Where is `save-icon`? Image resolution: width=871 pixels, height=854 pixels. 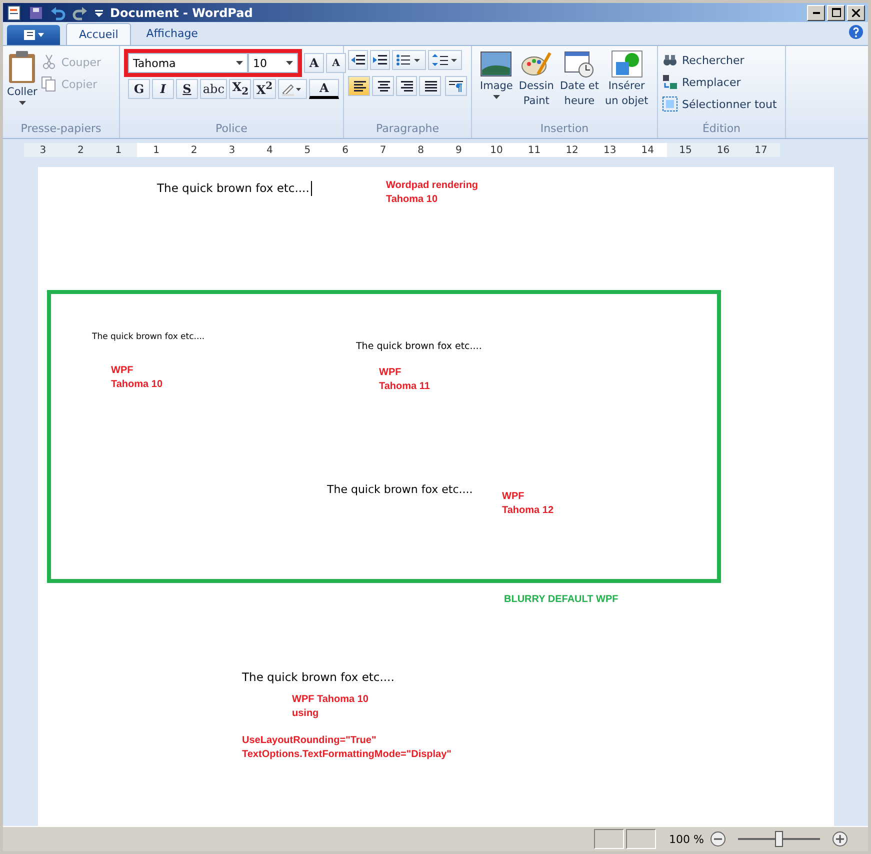 save-icon is located at coordinates (36, 12).